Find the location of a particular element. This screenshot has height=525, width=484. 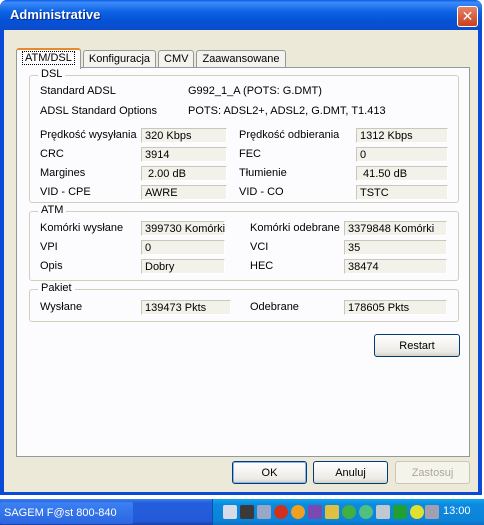

hec-label: HEC is located at coordinates (262, 266).